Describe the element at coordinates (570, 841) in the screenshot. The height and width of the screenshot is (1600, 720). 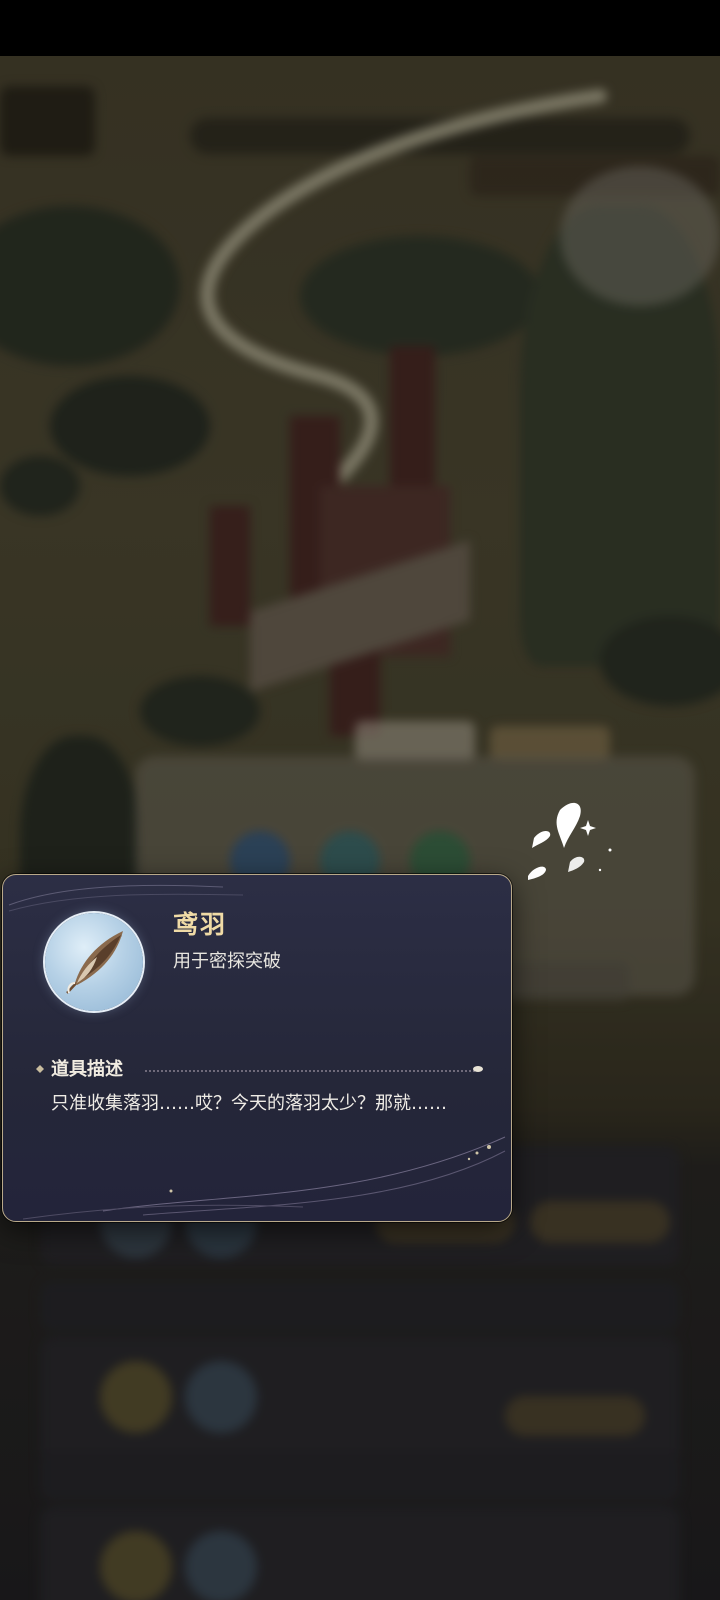
I see `feather-particles-icon` at that location.